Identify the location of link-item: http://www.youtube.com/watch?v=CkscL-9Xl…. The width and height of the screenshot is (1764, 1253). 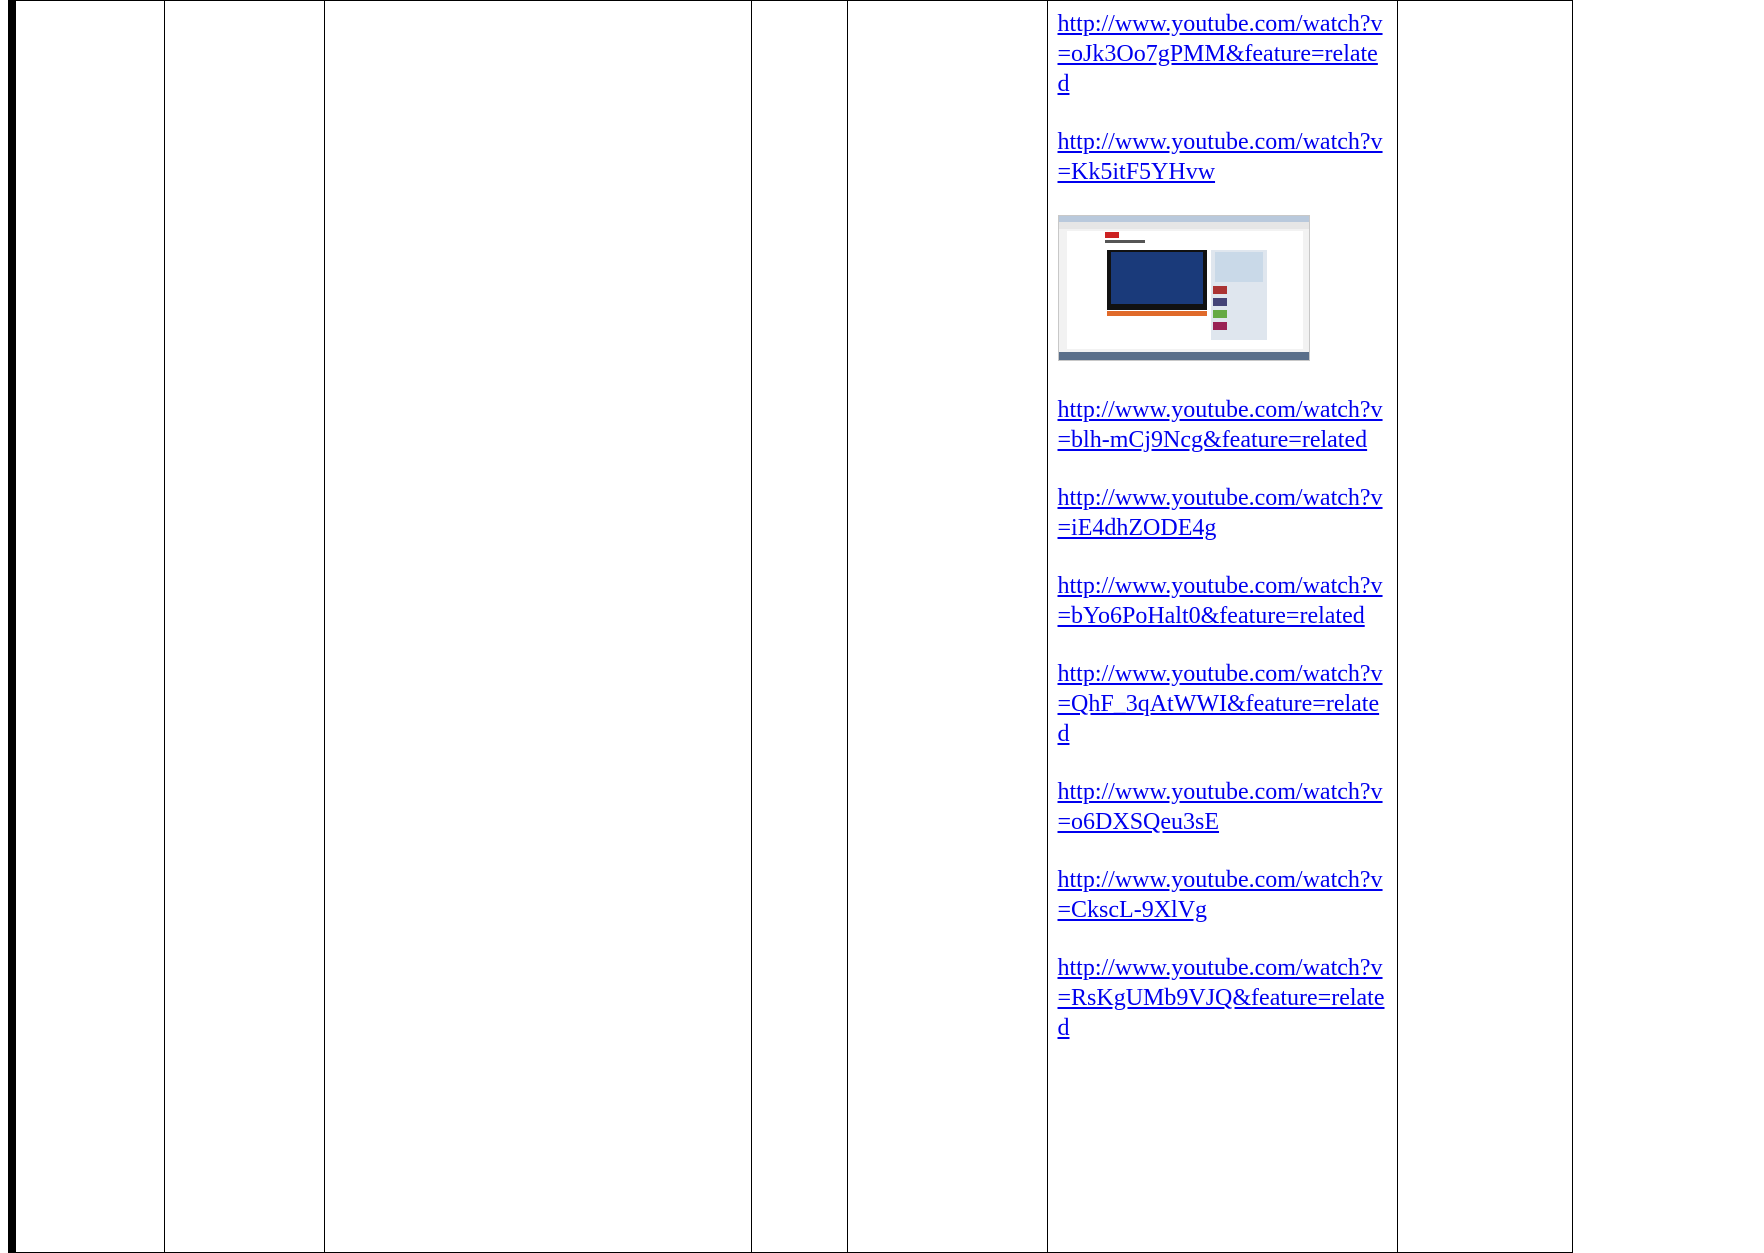
(1223, 895).